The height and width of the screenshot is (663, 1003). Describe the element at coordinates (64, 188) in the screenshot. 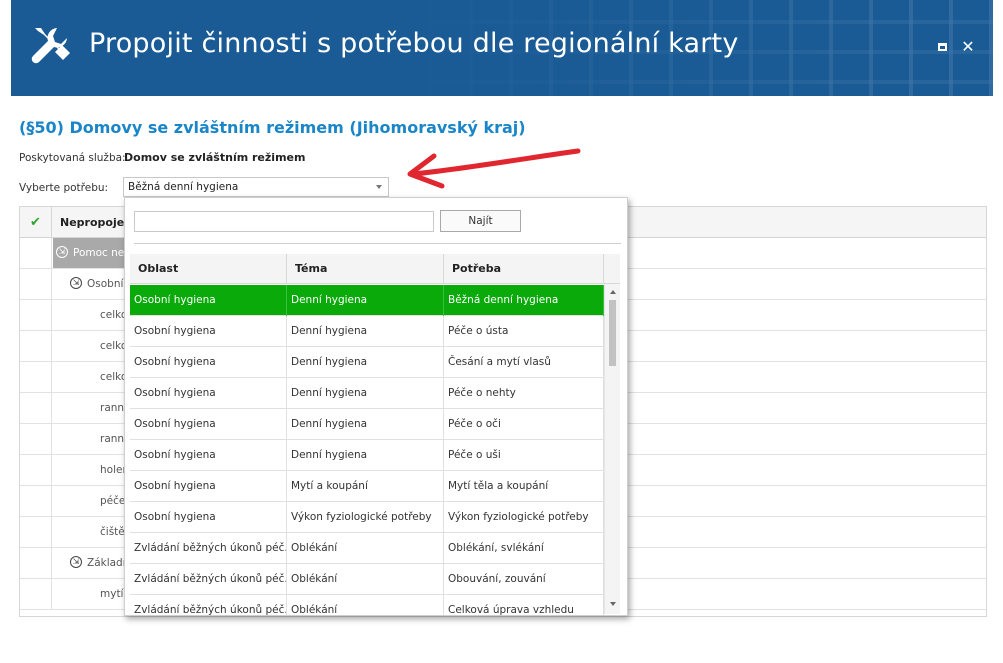

I see `need-label: Vyberte potřebu:` at that location.